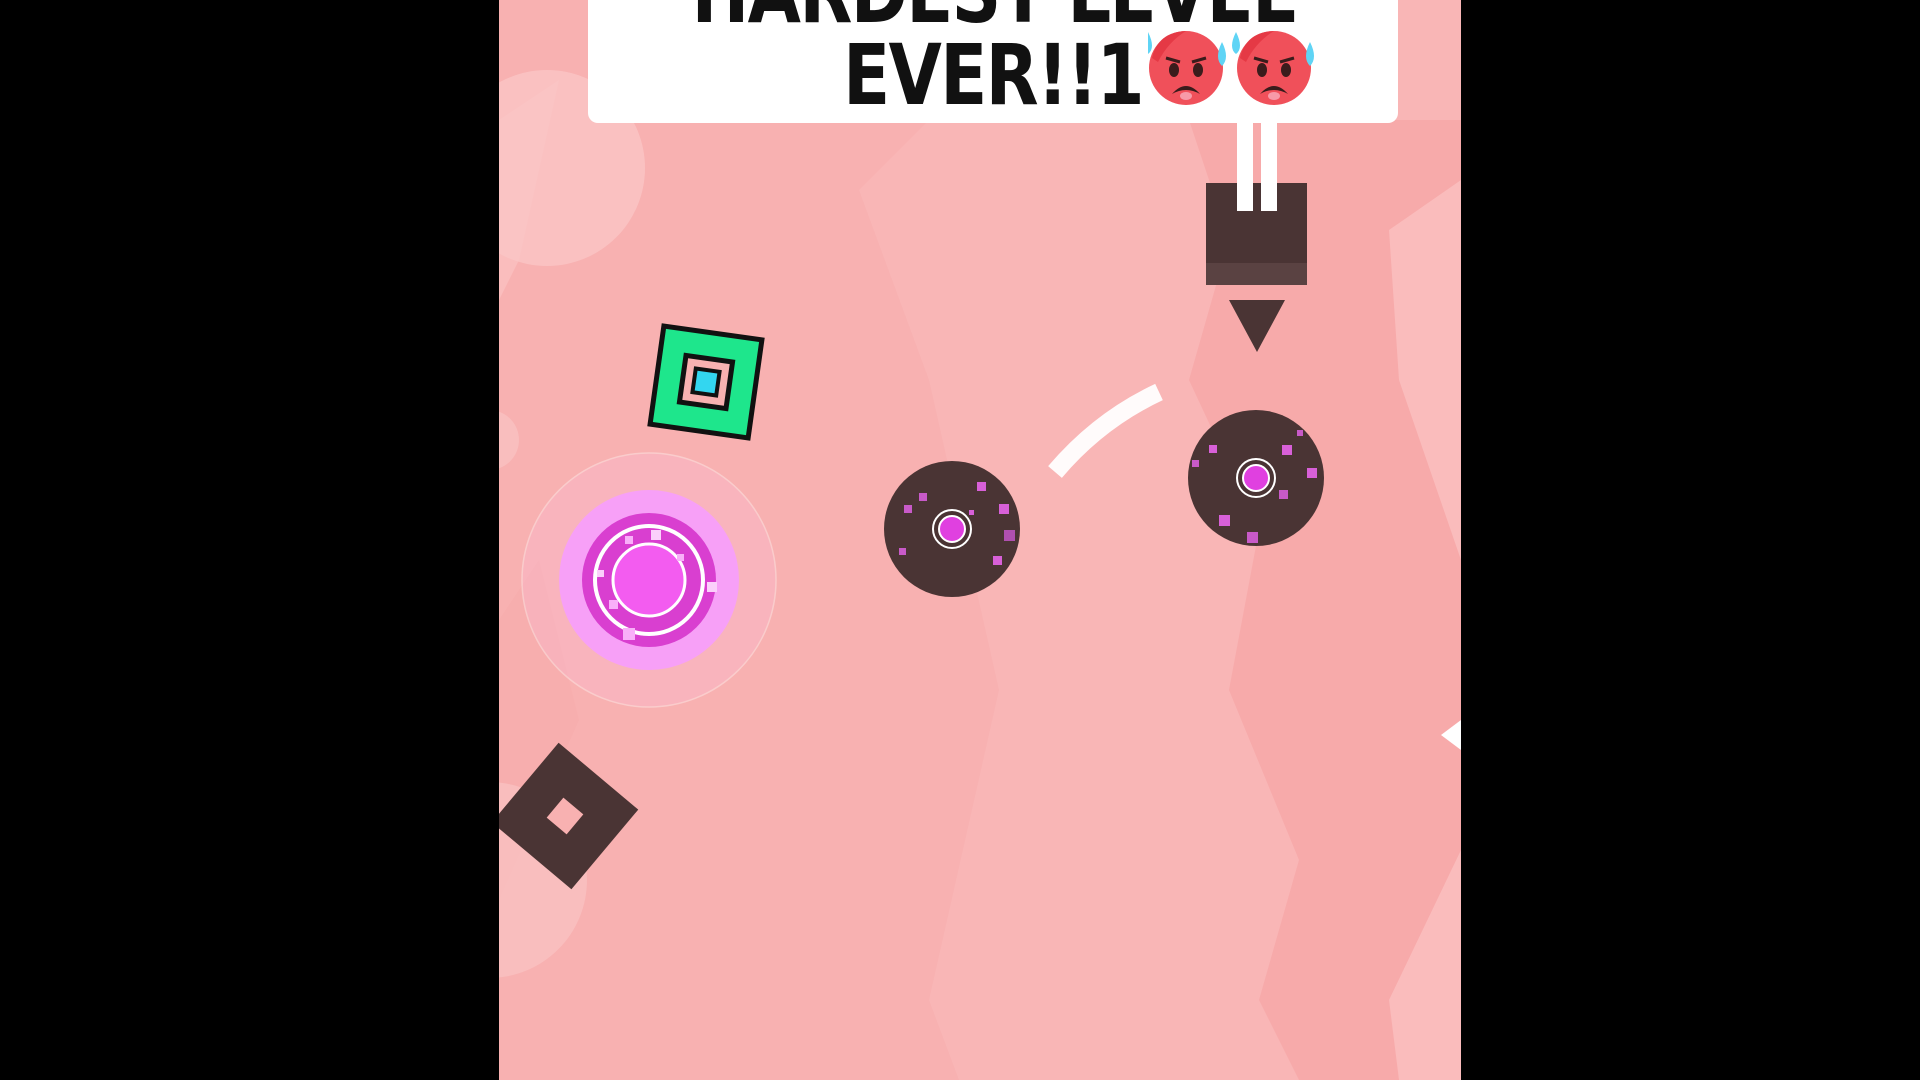 The width and height of the screenshot is (1920, 1080). Describe the element at coordinates (1257, 326) in the screenshot. I see `downward-spike` at that location.